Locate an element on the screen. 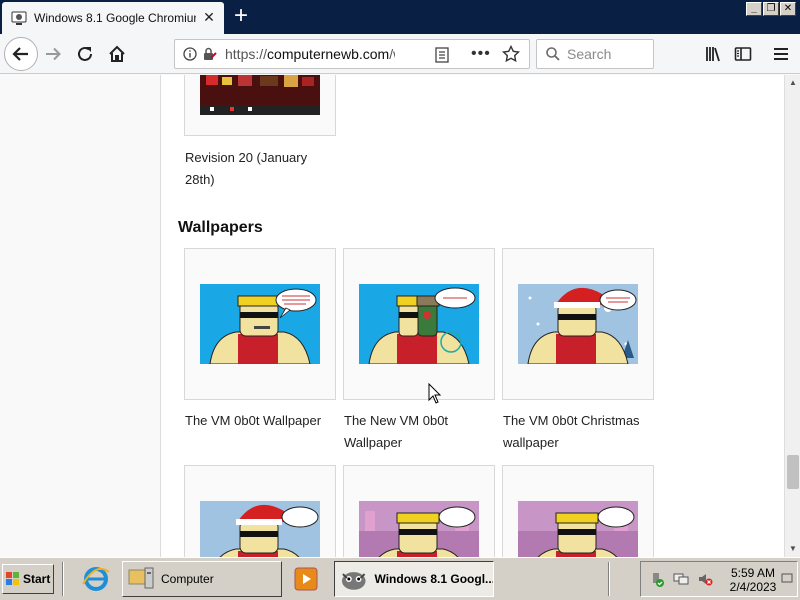 Image resolution: width=800 pixels, height=600 pixels. bookmark-star-icon is located at coordinates (511, 54).